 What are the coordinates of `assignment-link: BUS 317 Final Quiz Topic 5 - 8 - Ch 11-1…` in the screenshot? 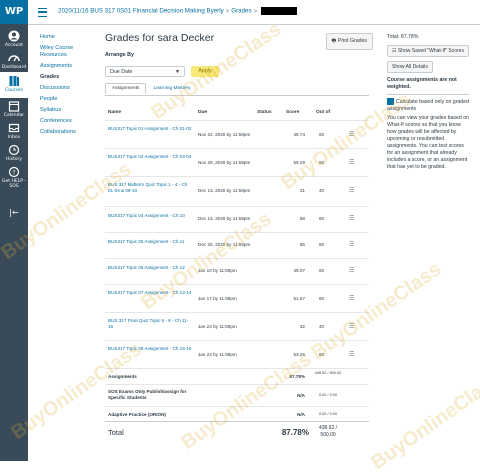 It's located at (150, 324).